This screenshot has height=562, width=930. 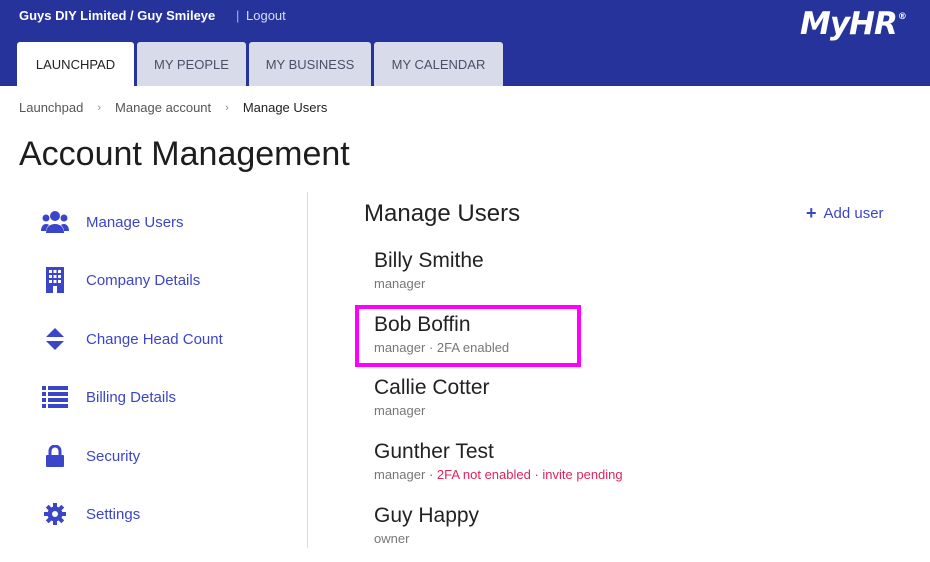 What do you see at coordinates (184, 154) in the screenshot?
I see `page-title: Account Management` at bounding box center [184, 154].